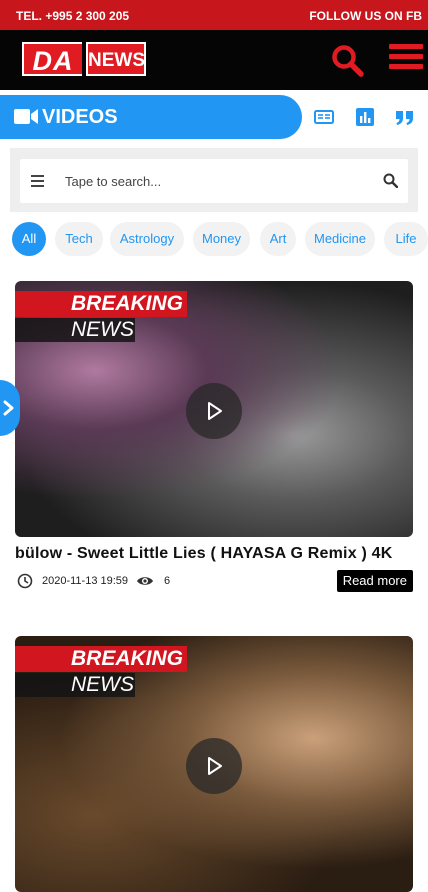  Describe the element at coordinates (52, 59) in the screenshot. I see `logo-da: DA` at that location.